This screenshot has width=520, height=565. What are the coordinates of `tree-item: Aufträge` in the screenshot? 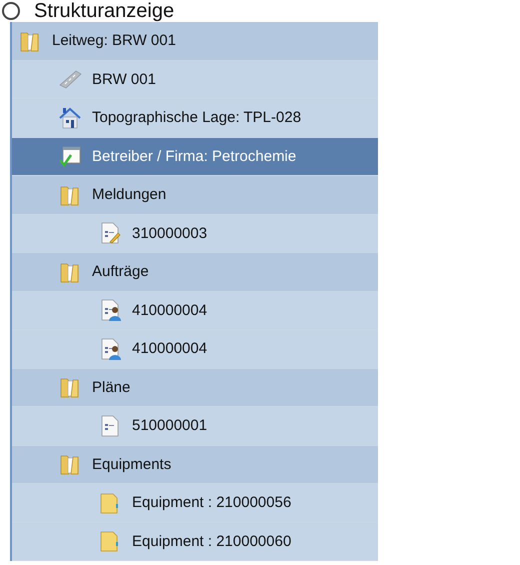 It's located at (195, 272).